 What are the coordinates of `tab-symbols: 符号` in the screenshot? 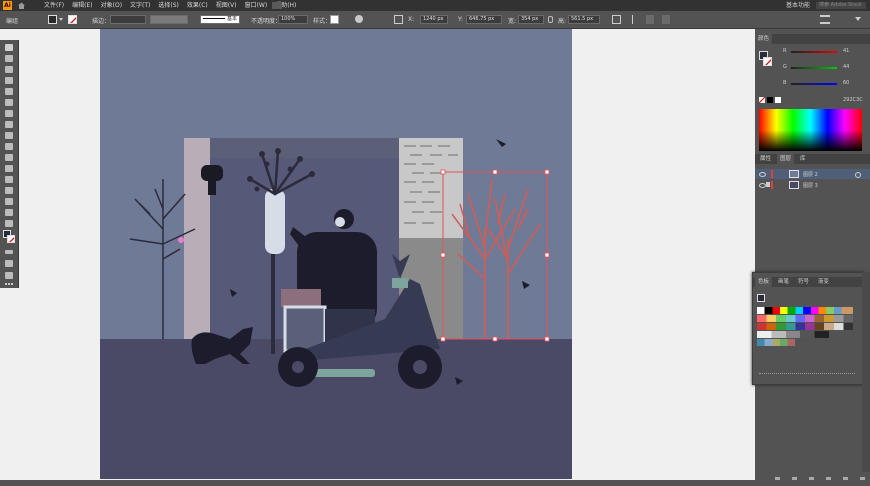 It's located at (803, 282).